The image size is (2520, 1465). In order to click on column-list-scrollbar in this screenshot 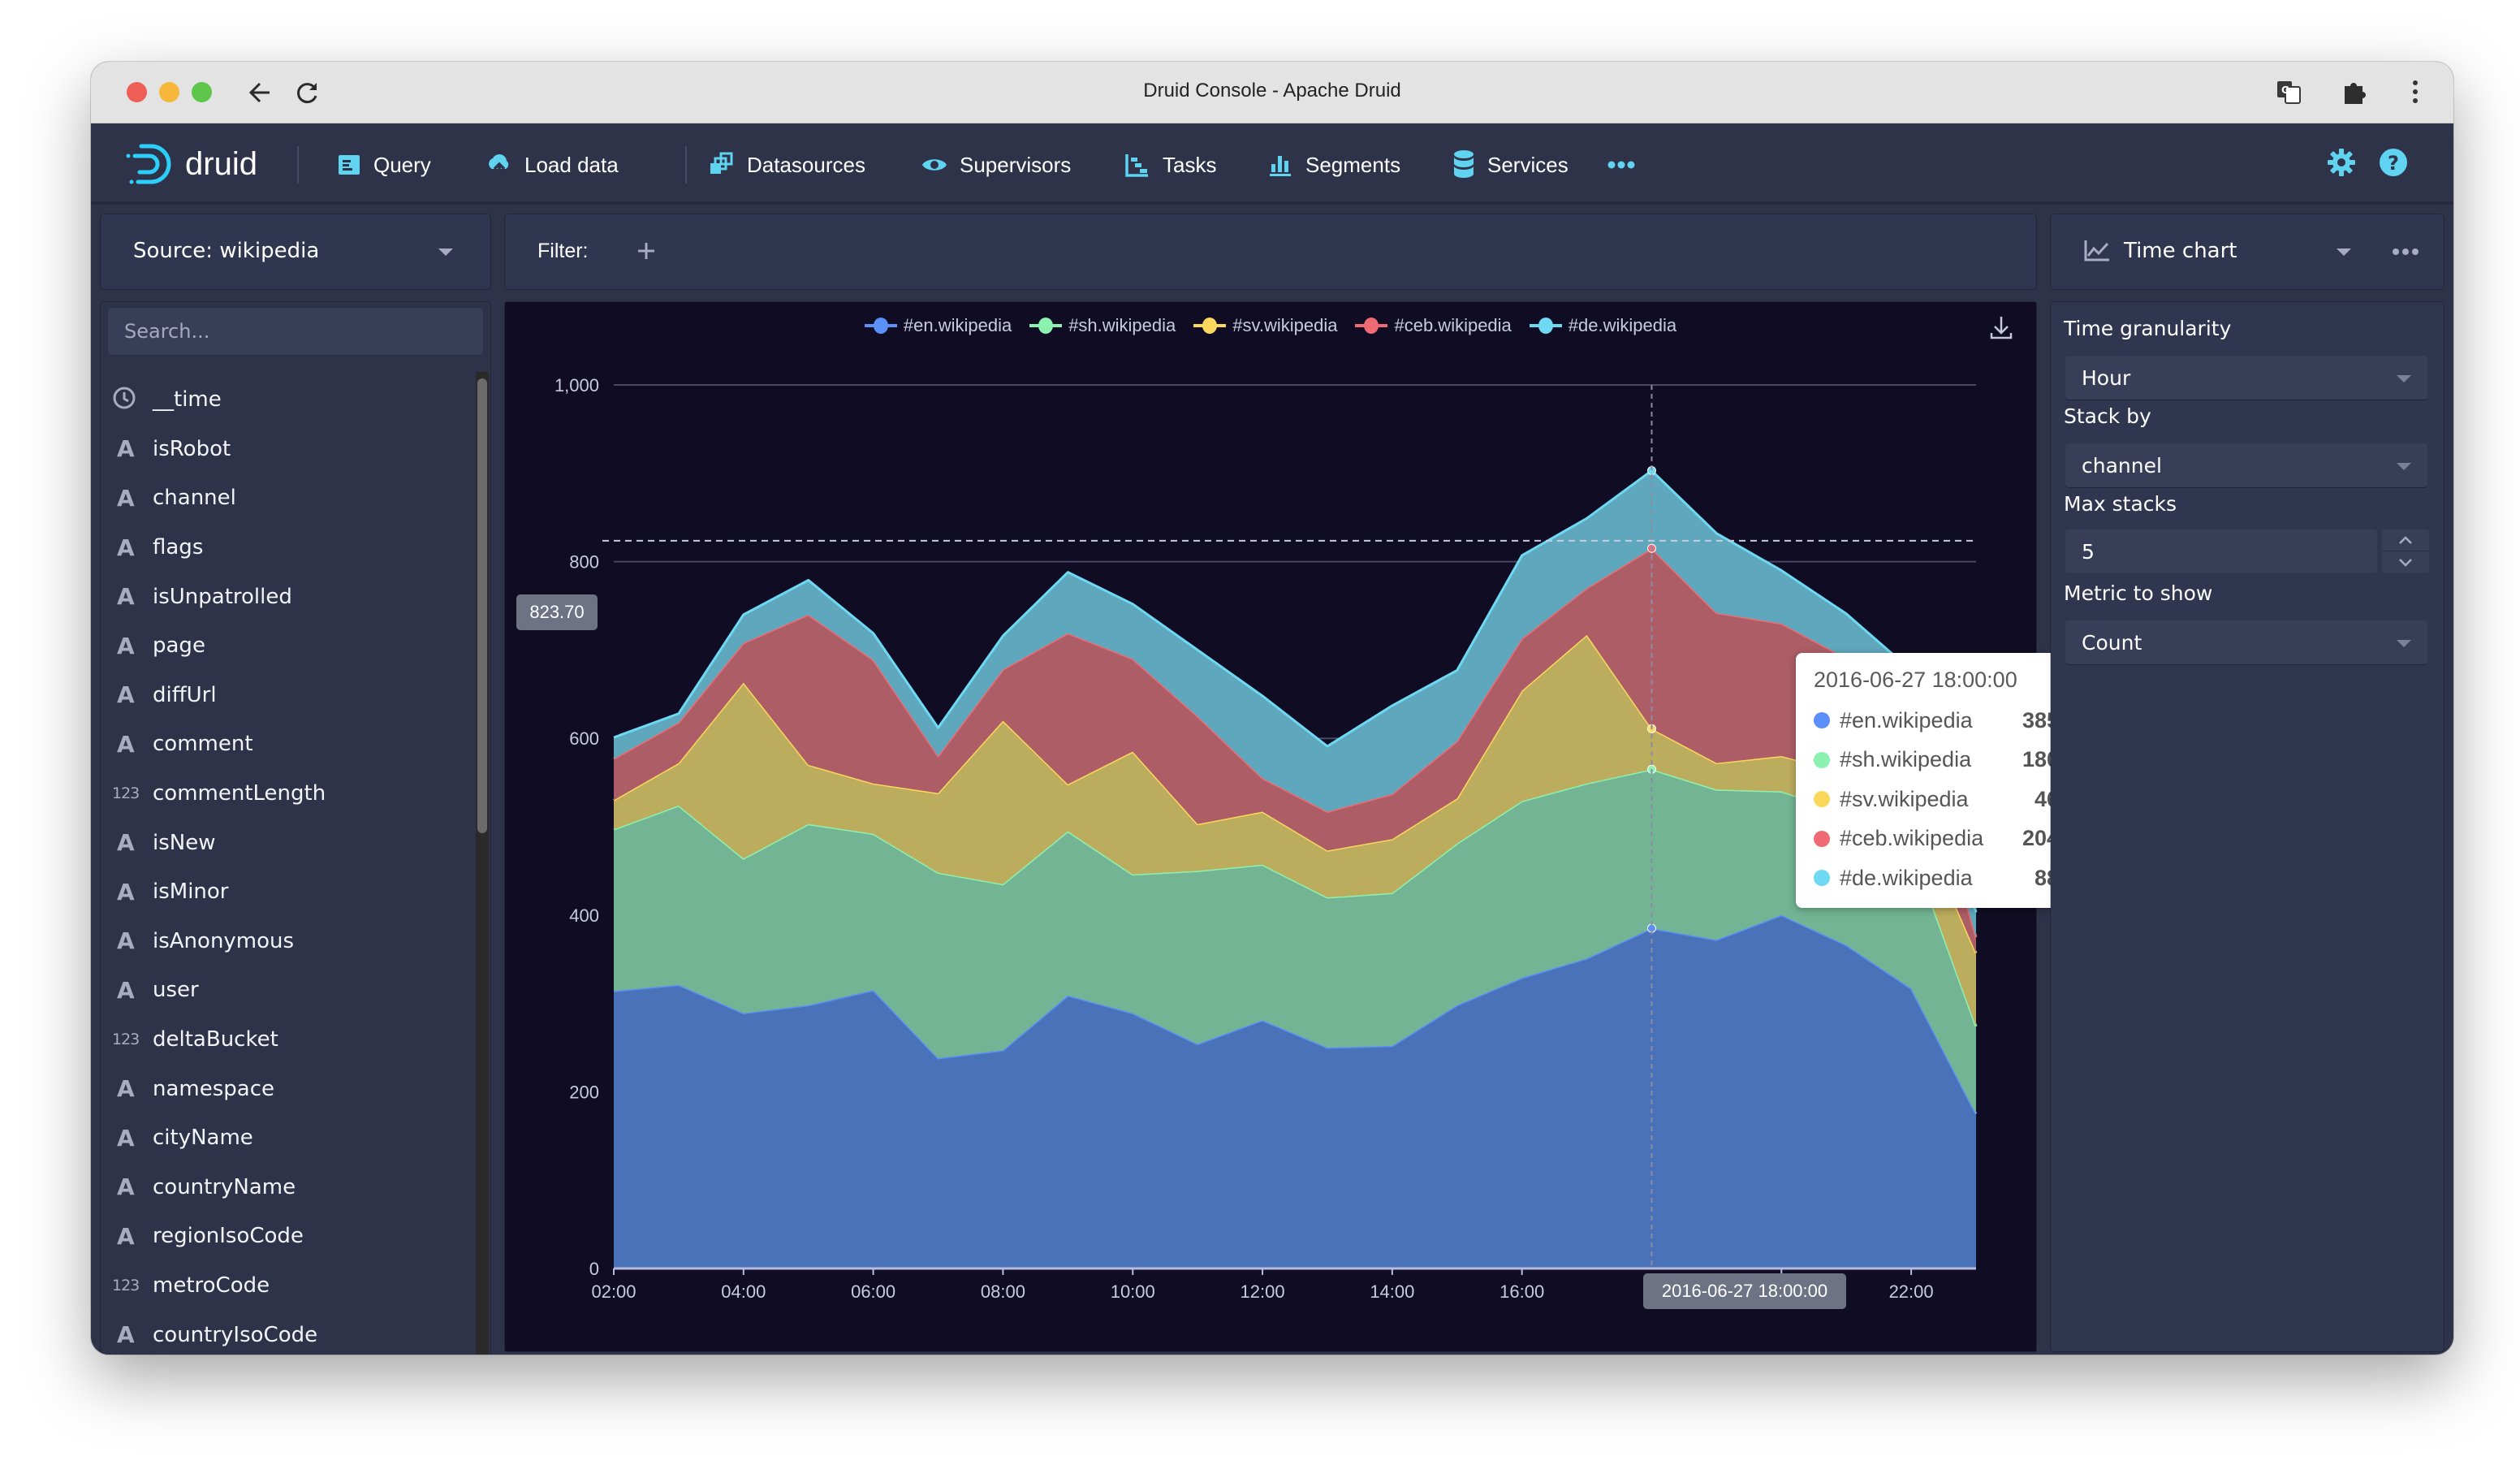, I will do `click(483, 863)`.